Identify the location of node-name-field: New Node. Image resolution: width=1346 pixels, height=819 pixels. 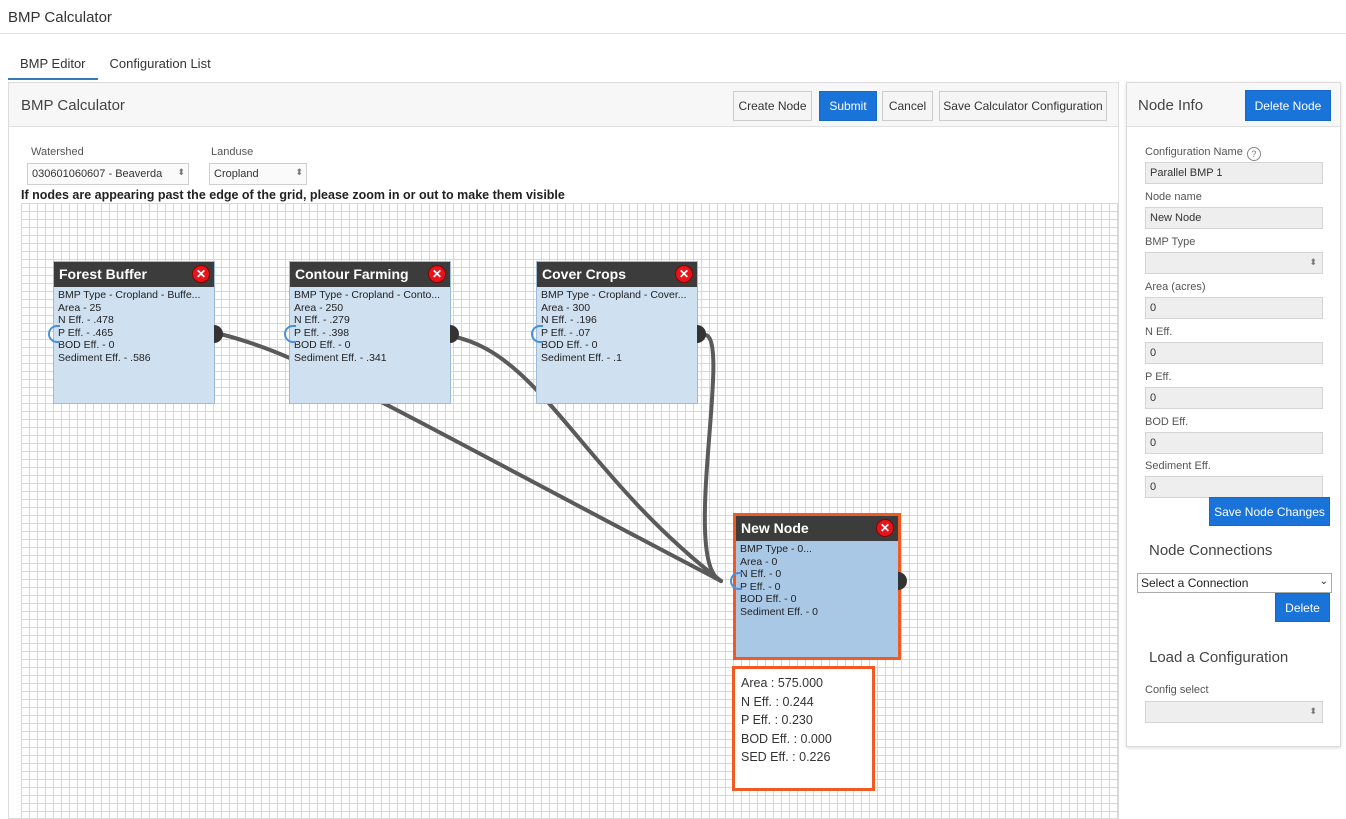
(1234, 218).